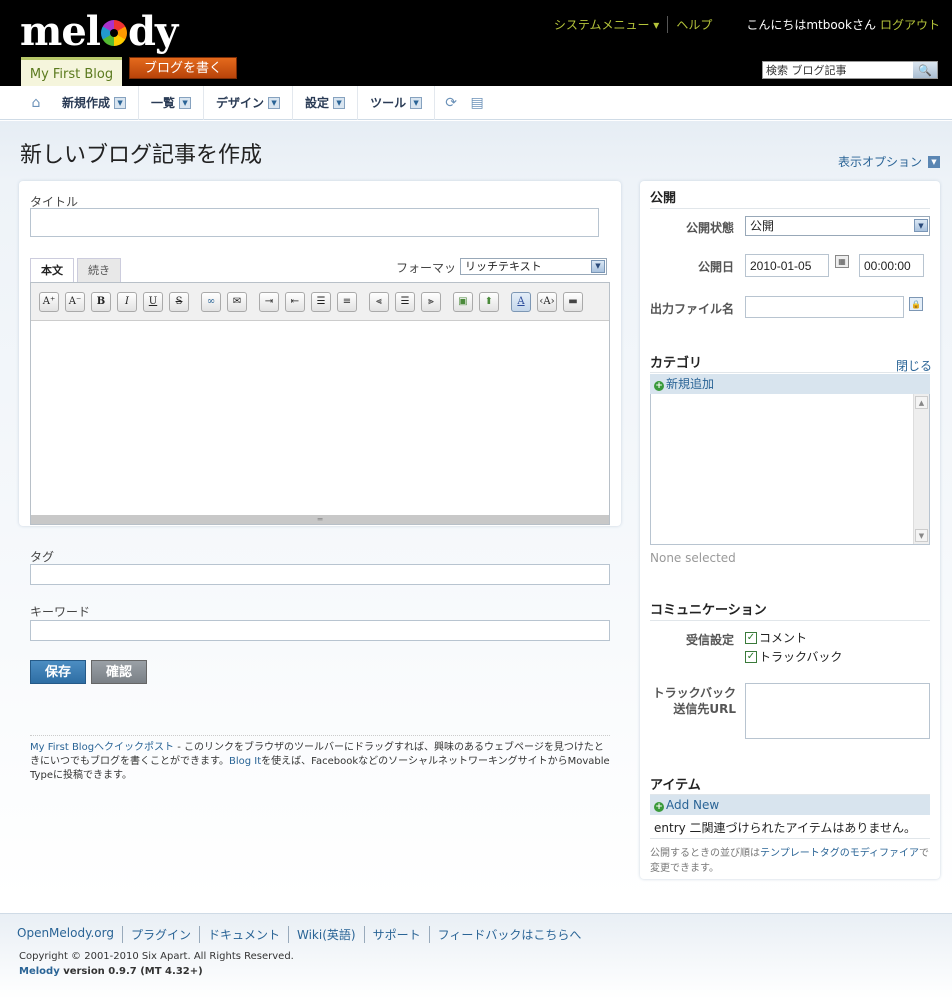 The height and width of the screenshot is (1002, 952). I want to click on align-right-icon: ⫸, so click(431, 301).